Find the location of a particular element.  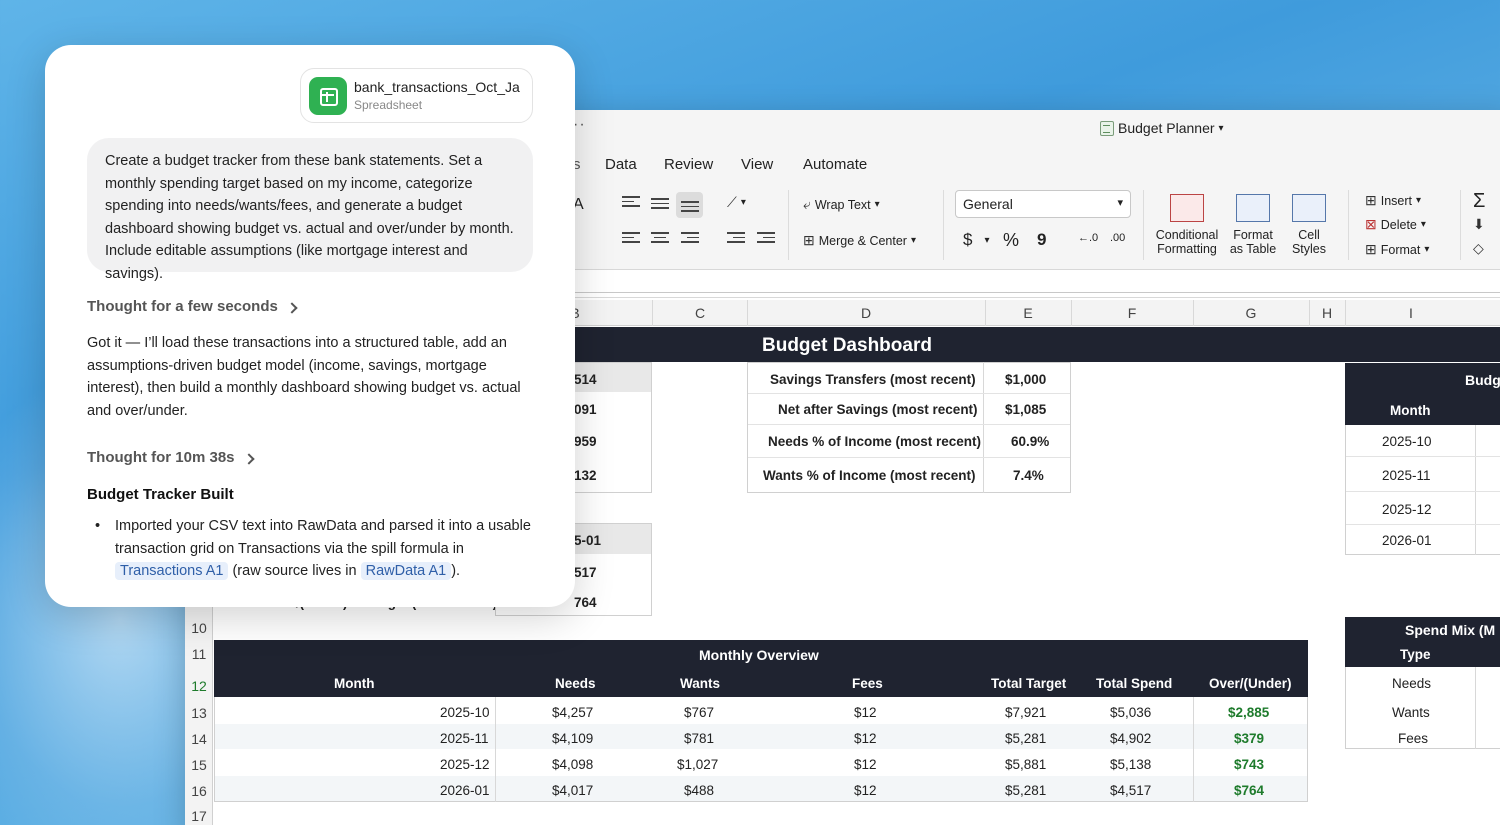

spend-mix-type: Needs is located at coordinates (1411, 683).